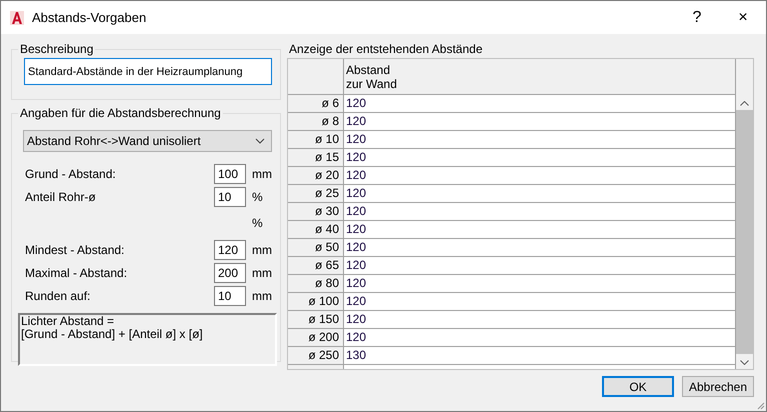  Describe the element at coordinates (75, 249) in the screenshot. I see `field-label: Mindest - Abstand:` at that location.